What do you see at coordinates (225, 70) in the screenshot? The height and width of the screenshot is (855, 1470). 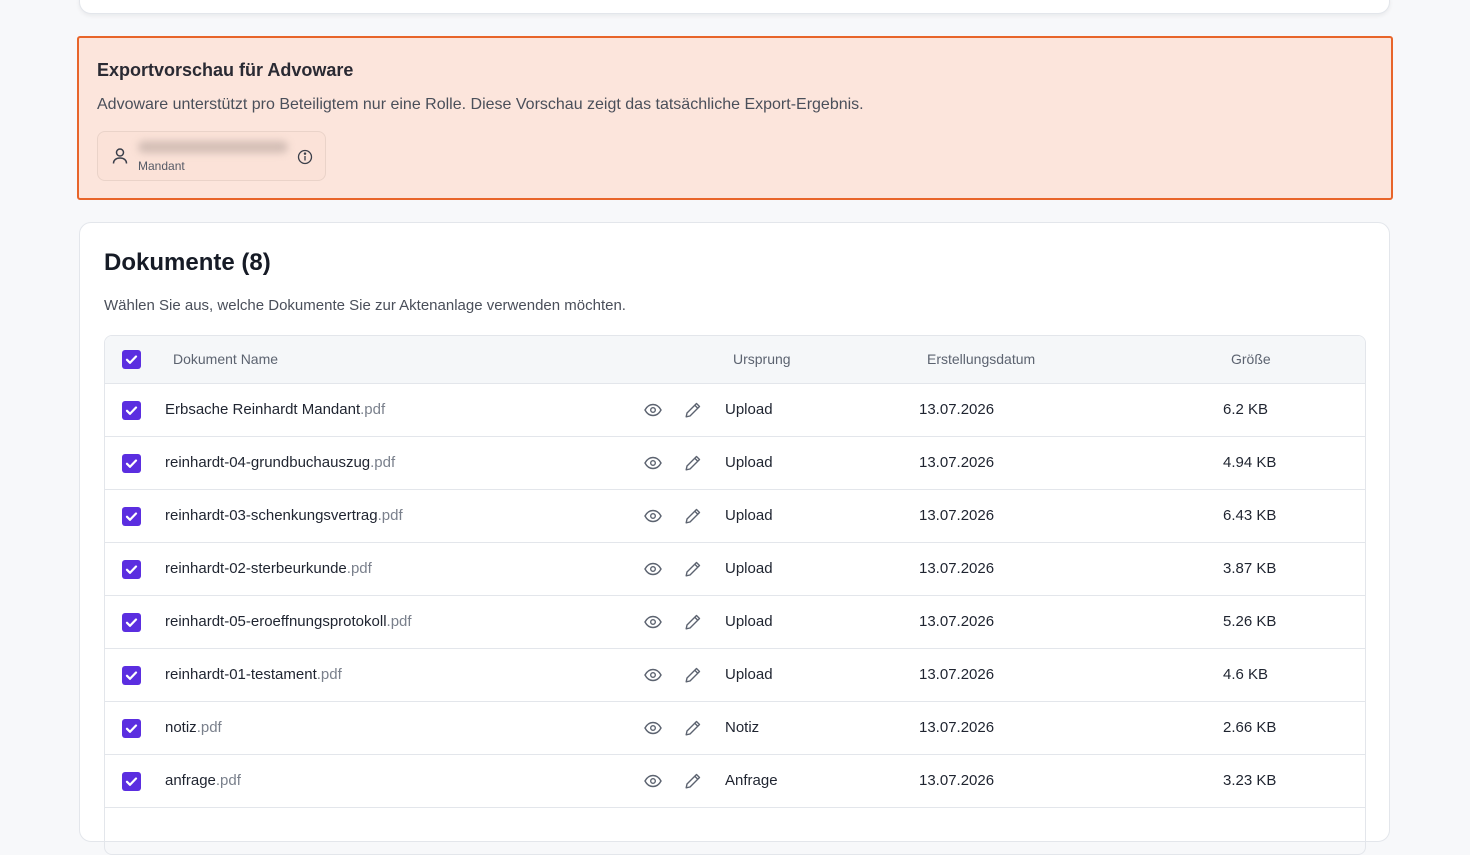 I see `export-preview-title: Exportvorschau für Advoware` at bounding box center [225, 70].